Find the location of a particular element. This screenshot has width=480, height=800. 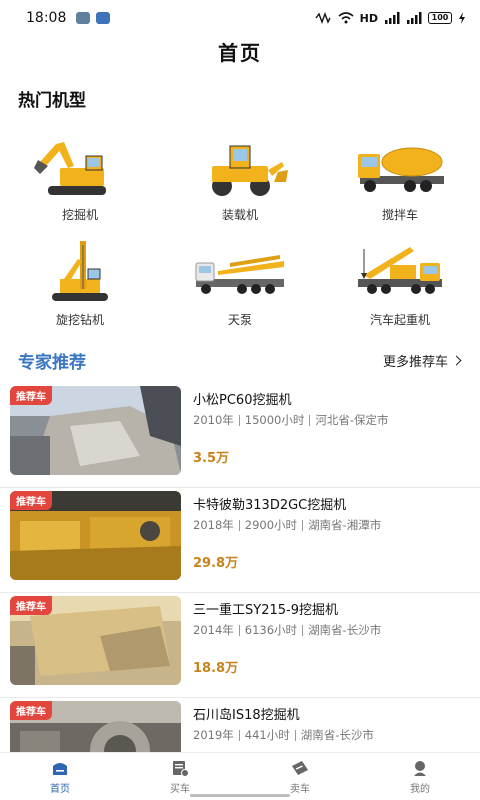

bottom-tab-bar: 首页 买车 卖车 我的 is located at coordinates (240, 776).